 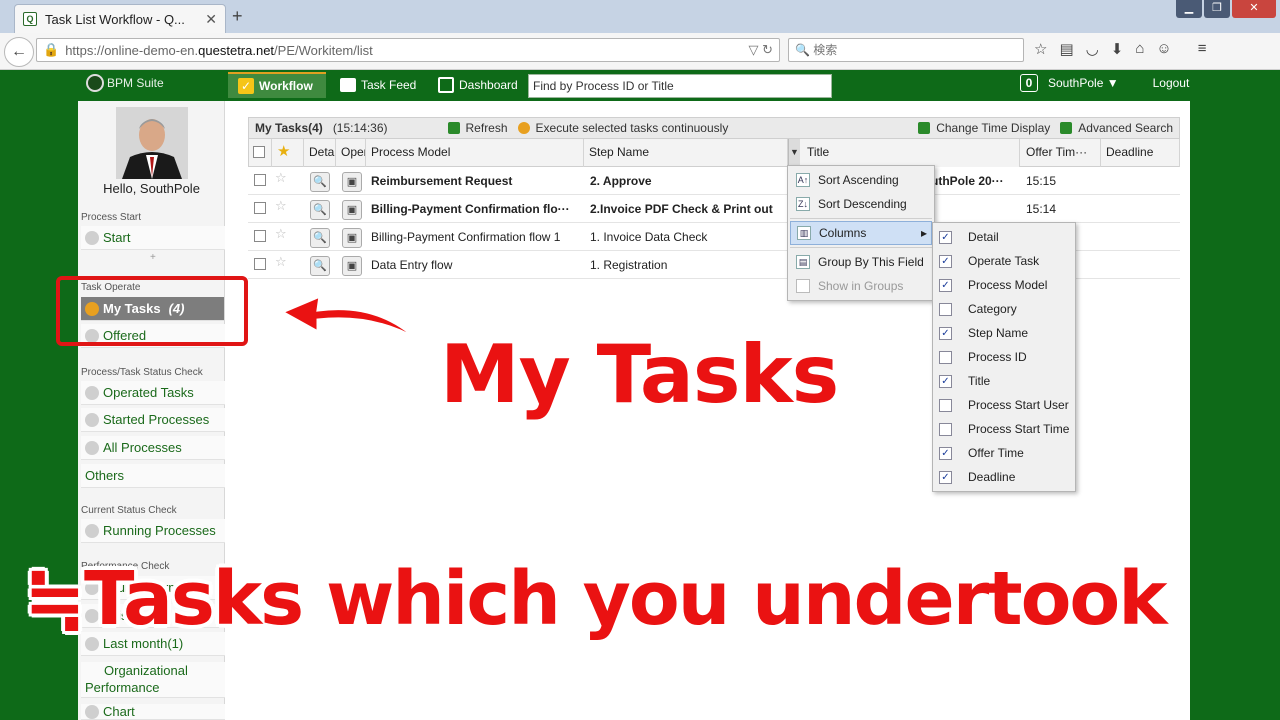 I want to click on column-toggle-process-start-time: ✓Process Start Time, so click(x=1004, y=429).